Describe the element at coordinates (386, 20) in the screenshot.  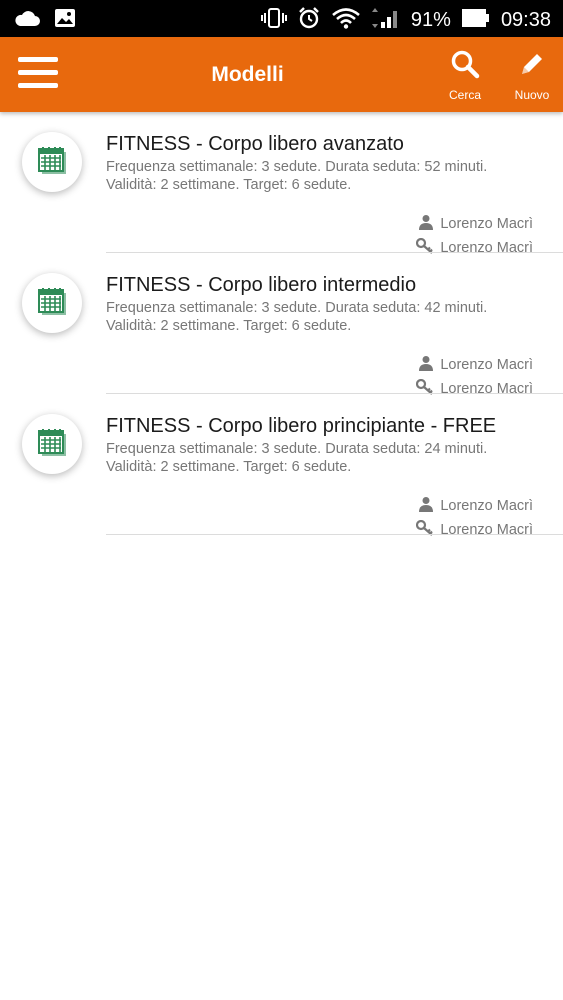
I see `signal-icon` at that location.